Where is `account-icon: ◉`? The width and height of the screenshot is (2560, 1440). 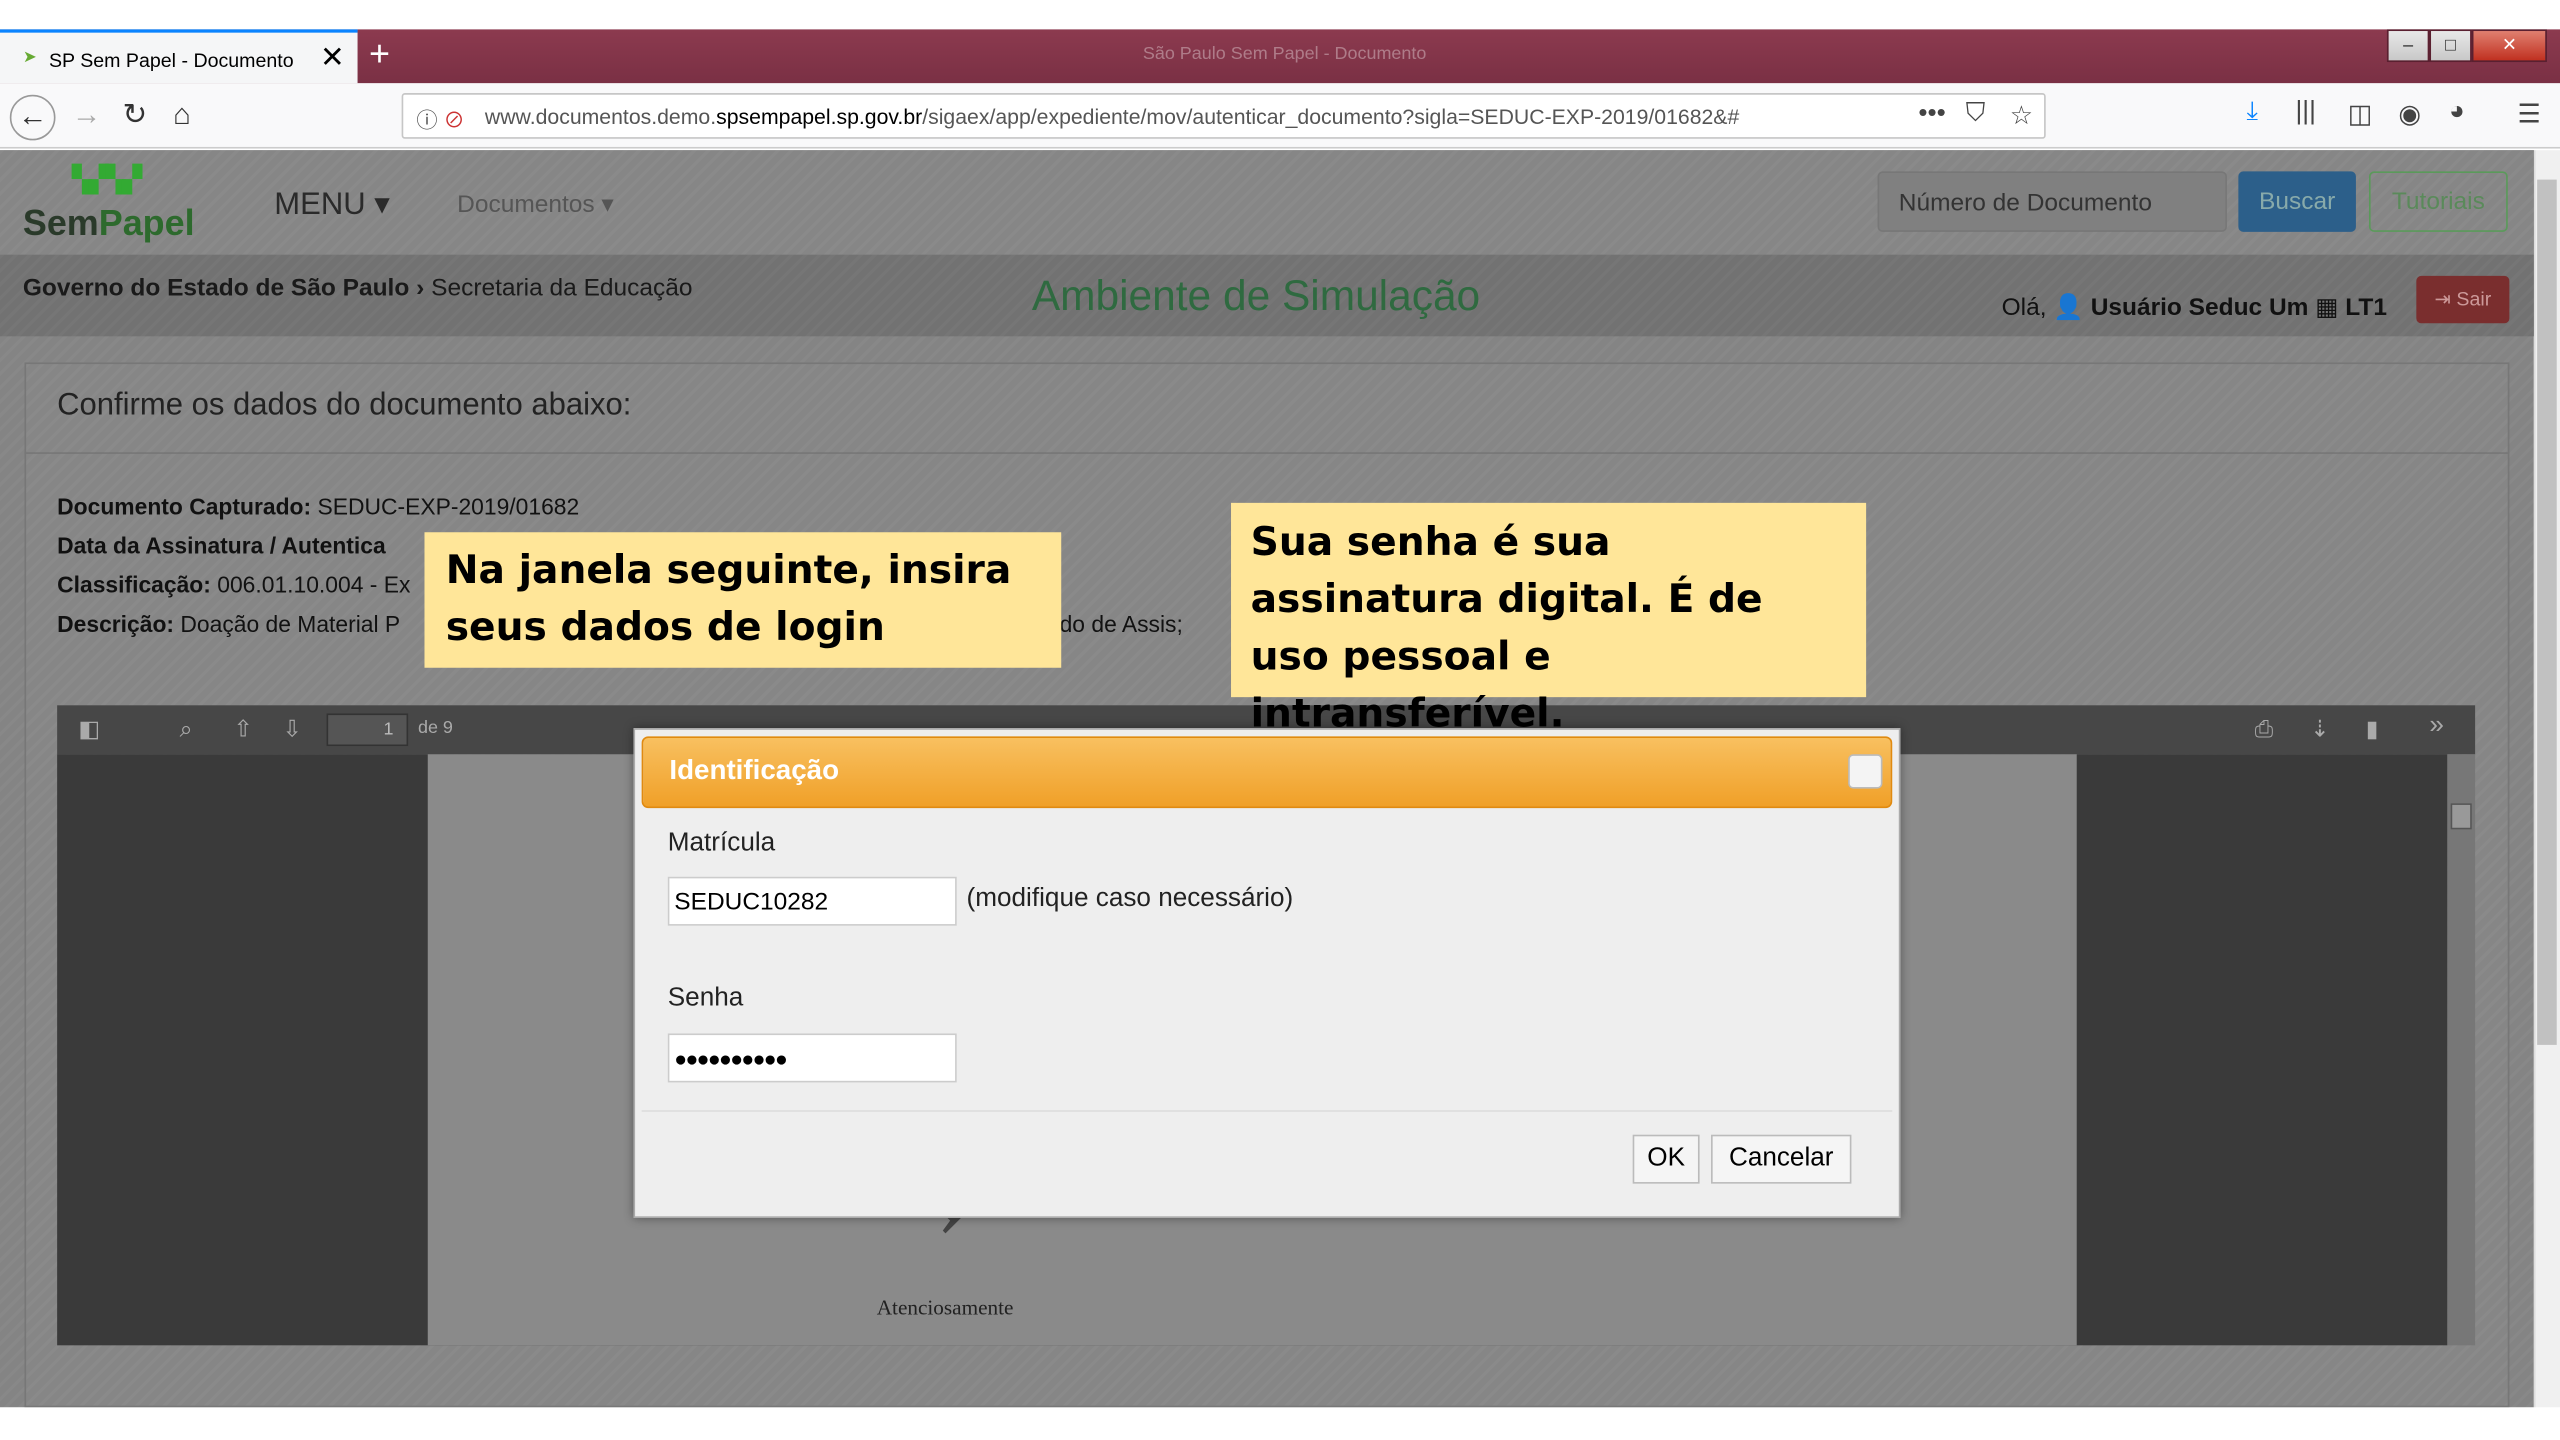 account-icon: ◉ is located at coordinates (2409, 114).